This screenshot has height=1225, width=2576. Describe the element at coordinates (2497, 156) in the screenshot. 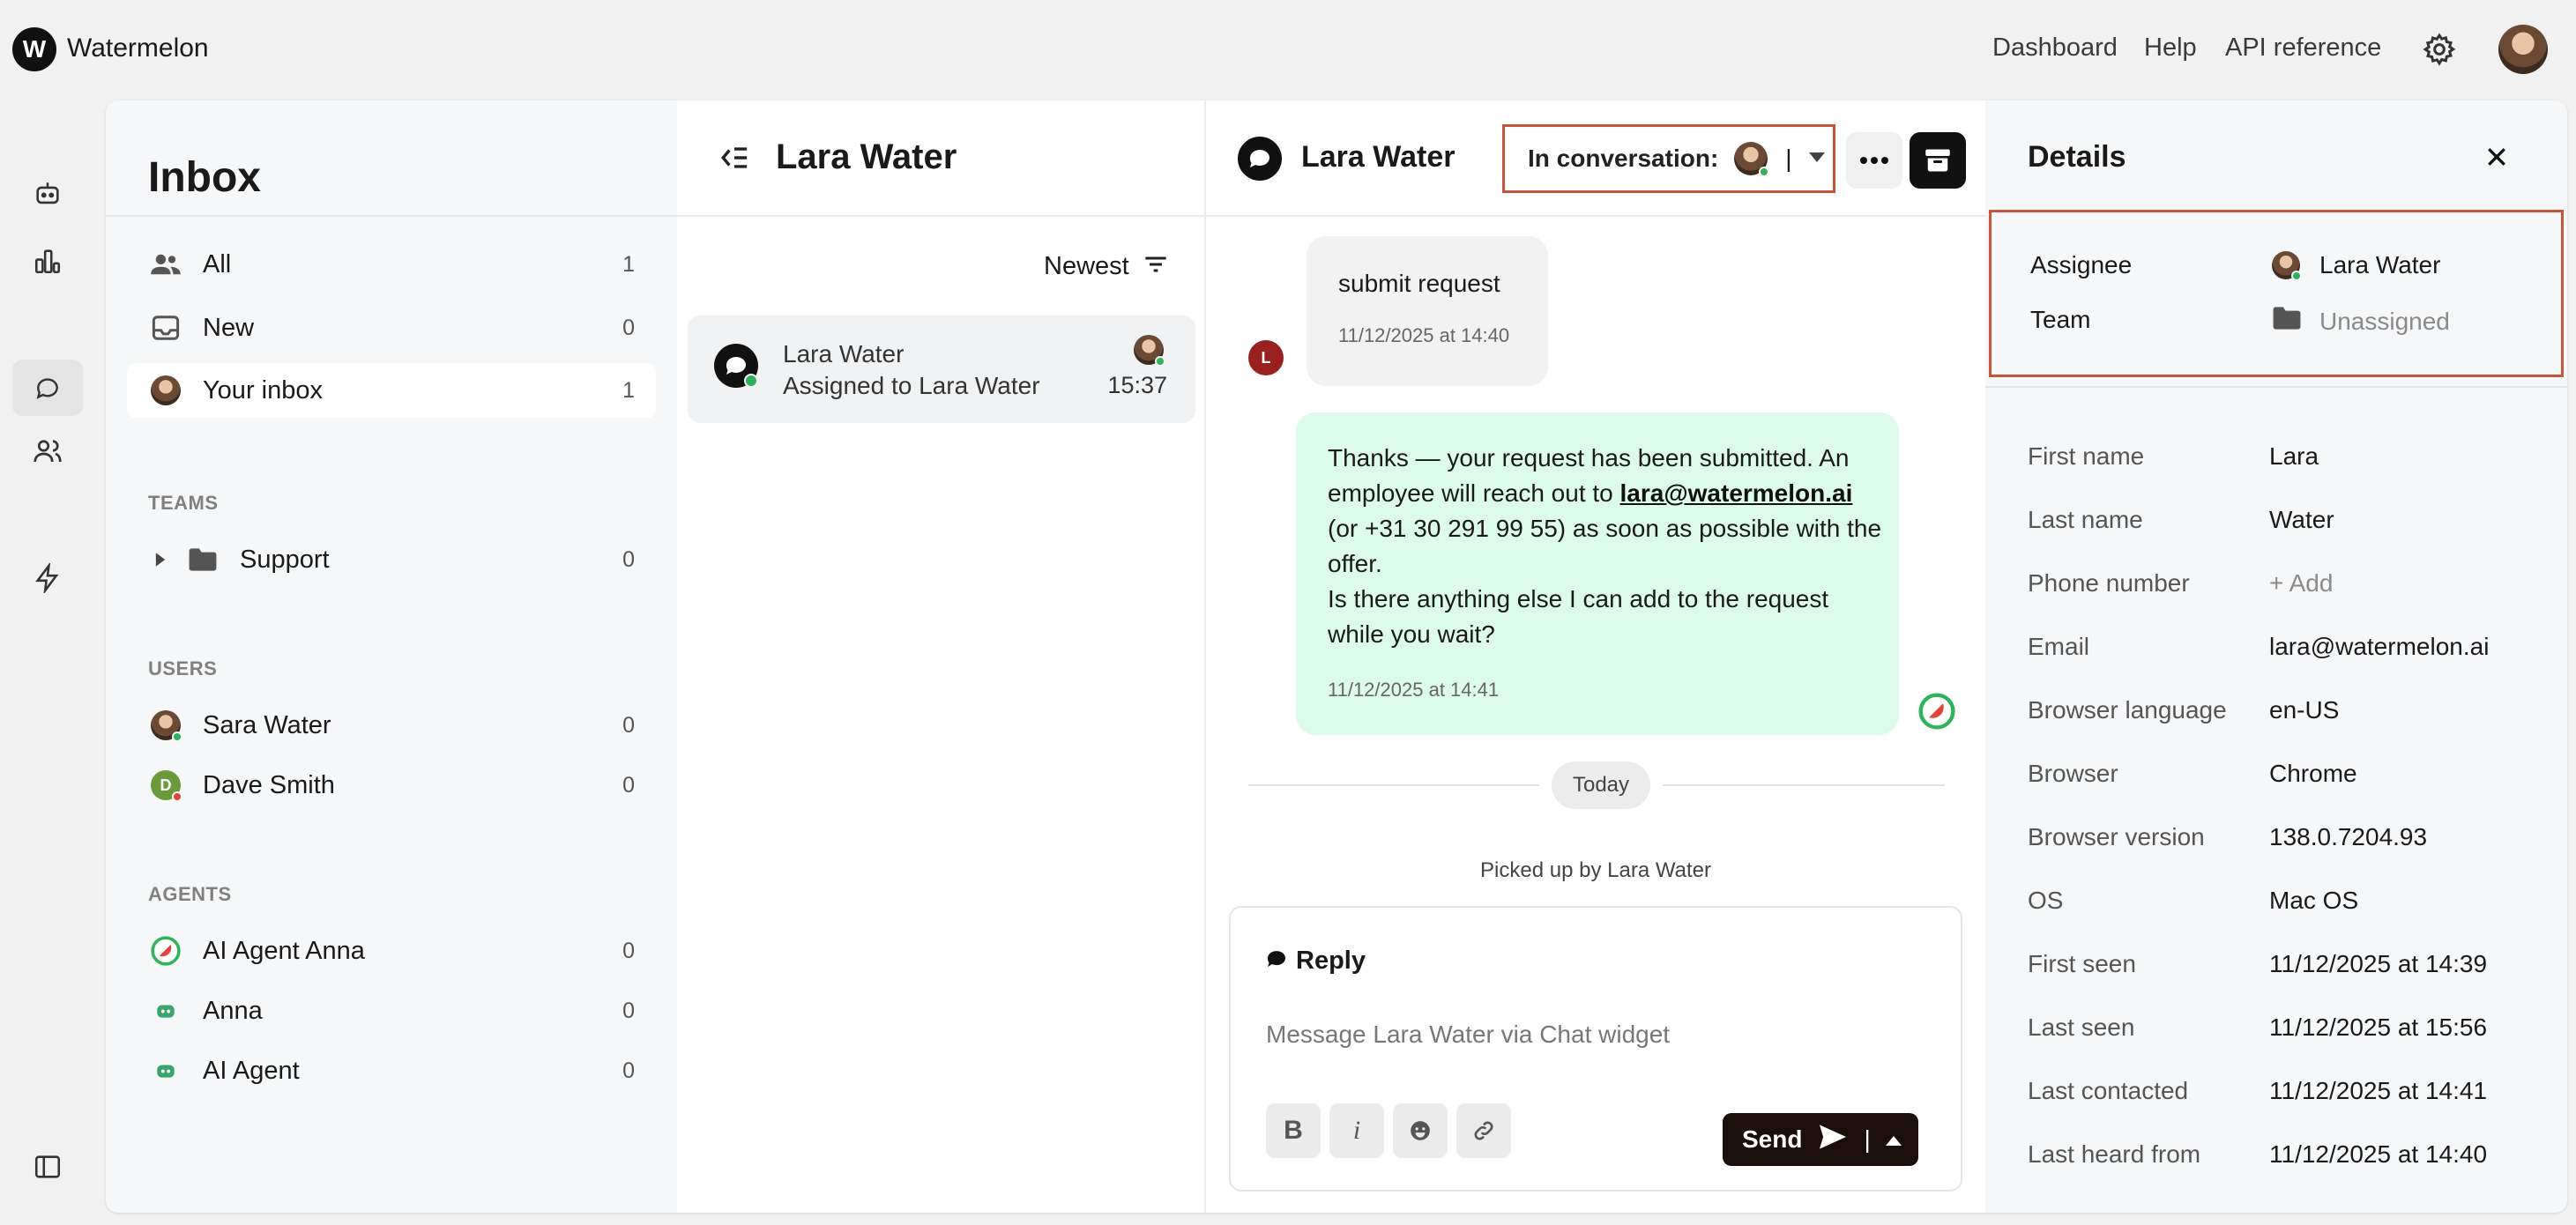

I see `close-icon` at that location.